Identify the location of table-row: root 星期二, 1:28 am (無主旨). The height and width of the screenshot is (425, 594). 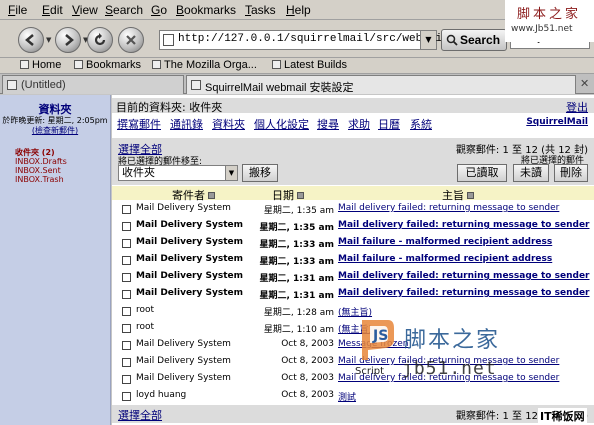
(353, 311).